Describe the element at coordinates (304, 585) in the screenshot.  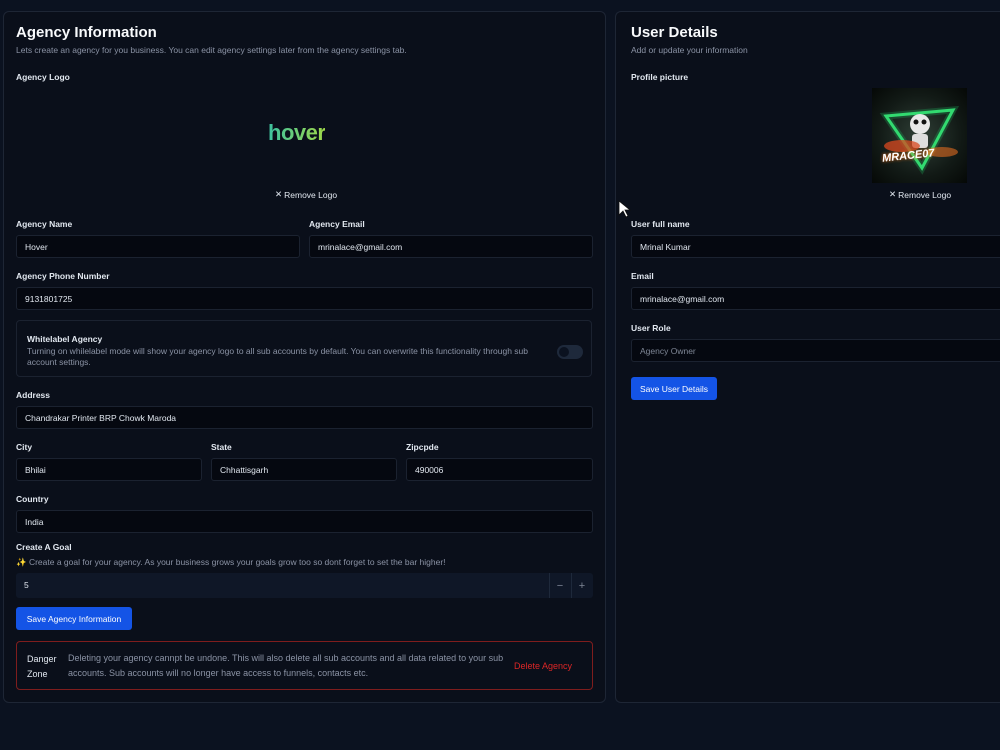
I see `goal-stepper: 5 − +` at that location.